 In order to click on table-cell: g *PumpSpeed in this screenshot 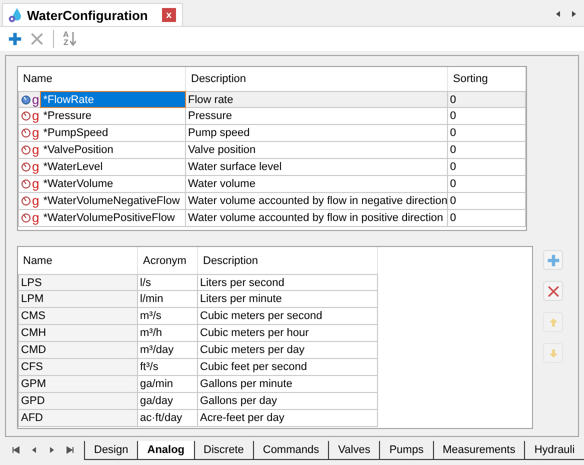, I will do `click(102, 133)`.